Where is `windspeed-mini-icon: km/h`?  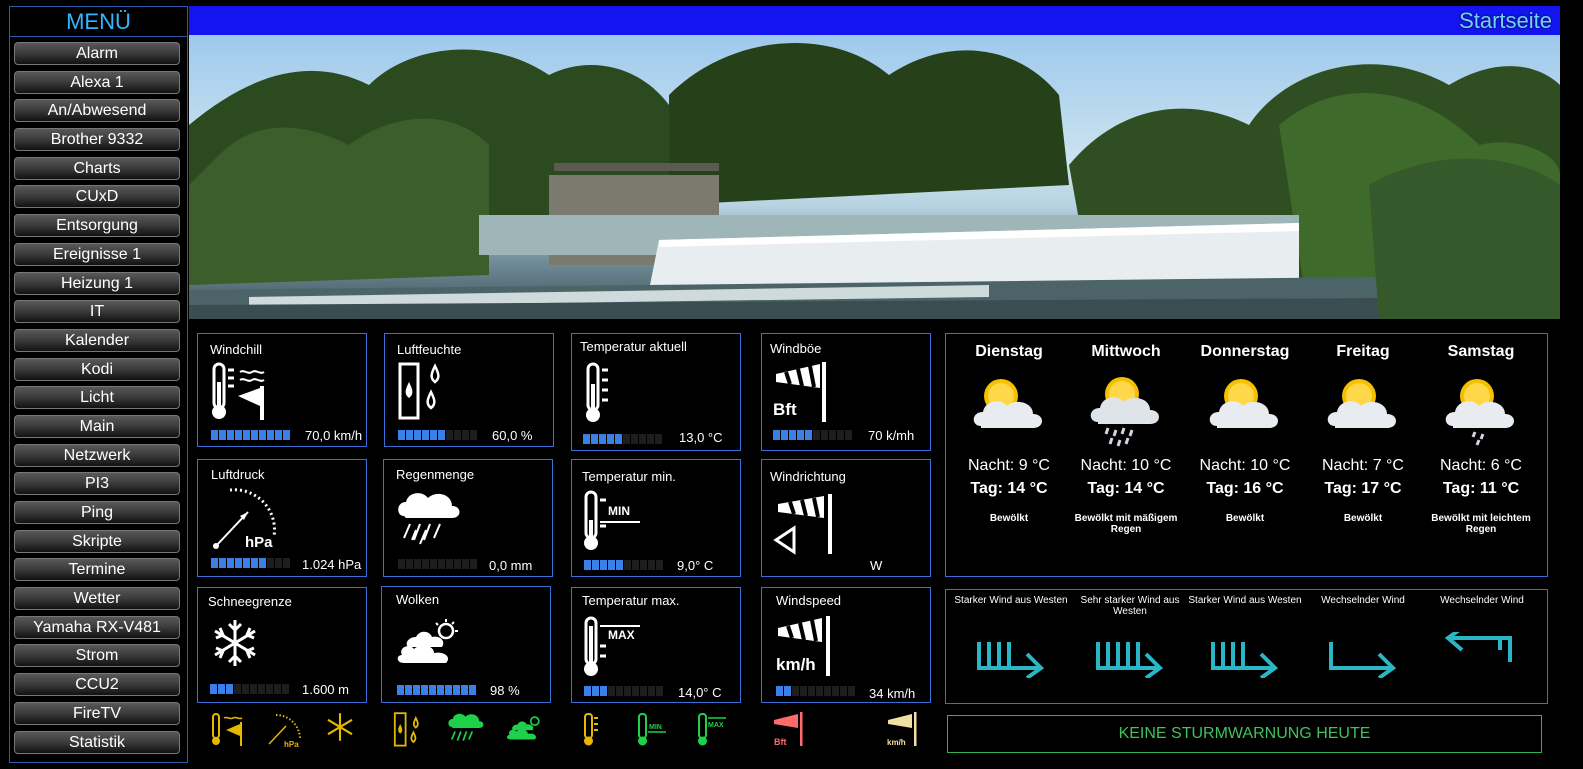
windspeed-mini-icon: km/h is located at coordinates (903, 730).